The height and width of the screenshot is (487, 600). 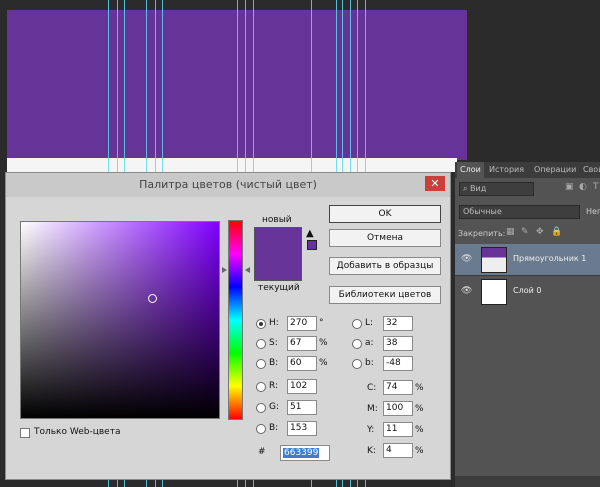 I want to click on tab-properties: Свойства, so click(x=590, y=170).